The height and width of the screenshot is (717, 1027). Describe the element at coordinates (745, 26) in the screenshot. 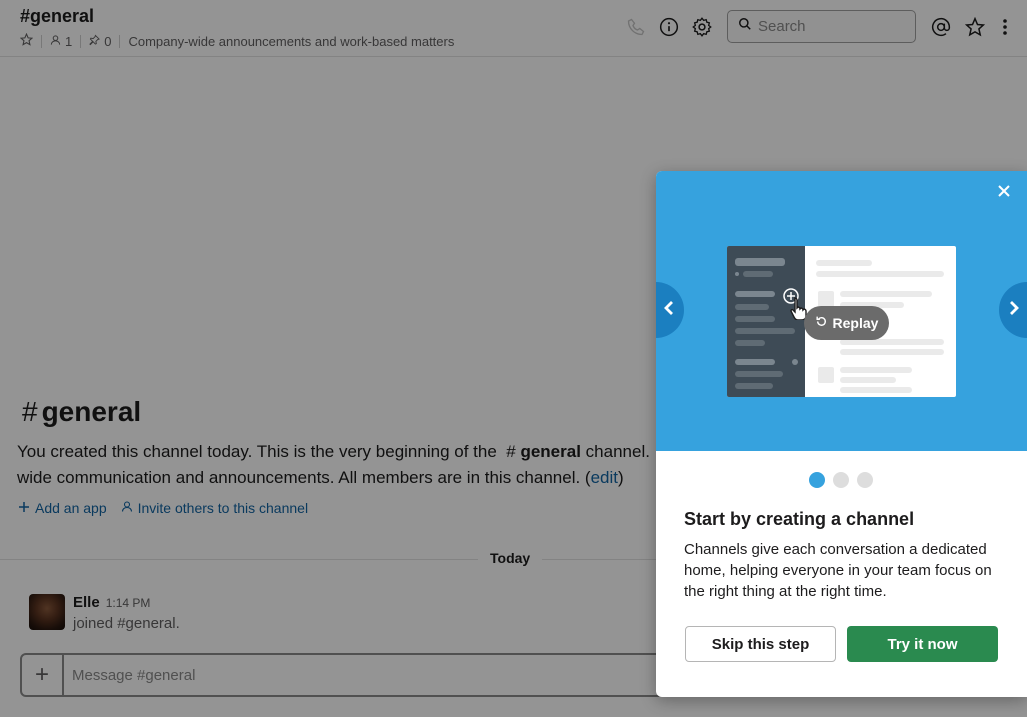

I see `search-icon` at that location.